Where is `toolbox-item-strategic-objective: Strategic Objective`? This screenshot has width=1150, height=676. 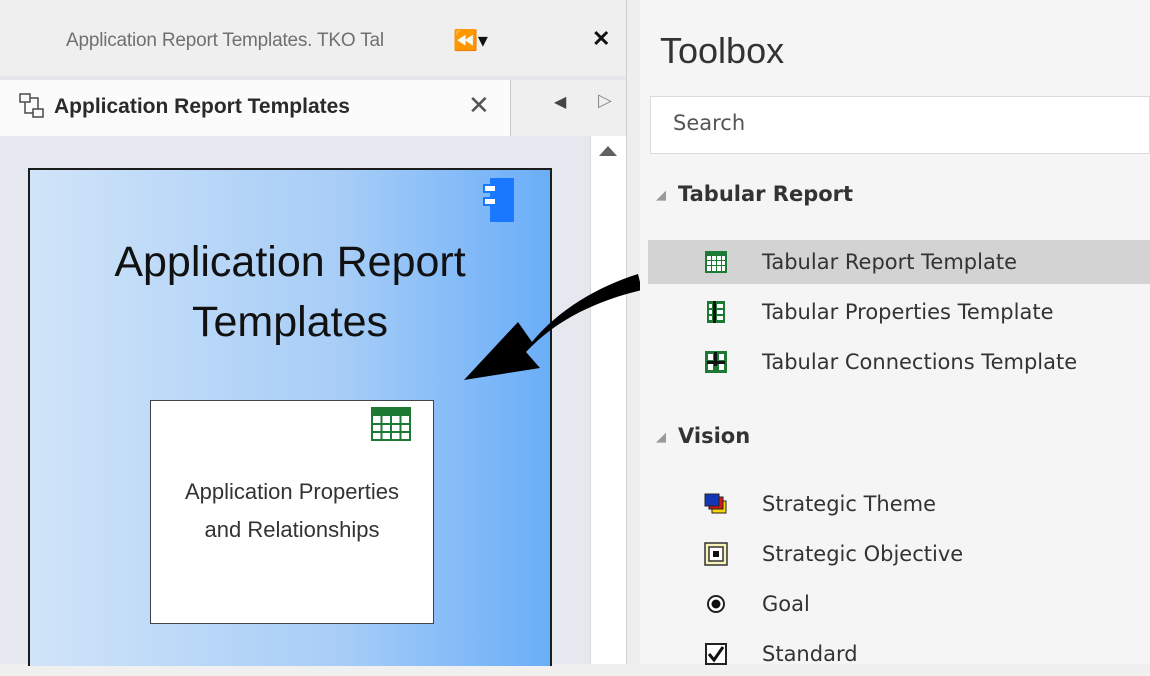 toolbox-item-strategic-objective: Strategic Objective is located at coordinates (899, 554).